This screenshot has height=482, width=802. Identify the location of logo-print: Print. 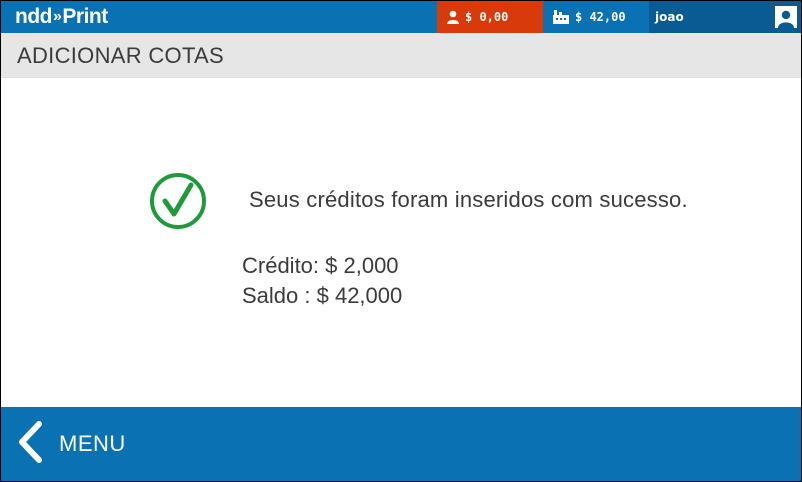
(85, 16).